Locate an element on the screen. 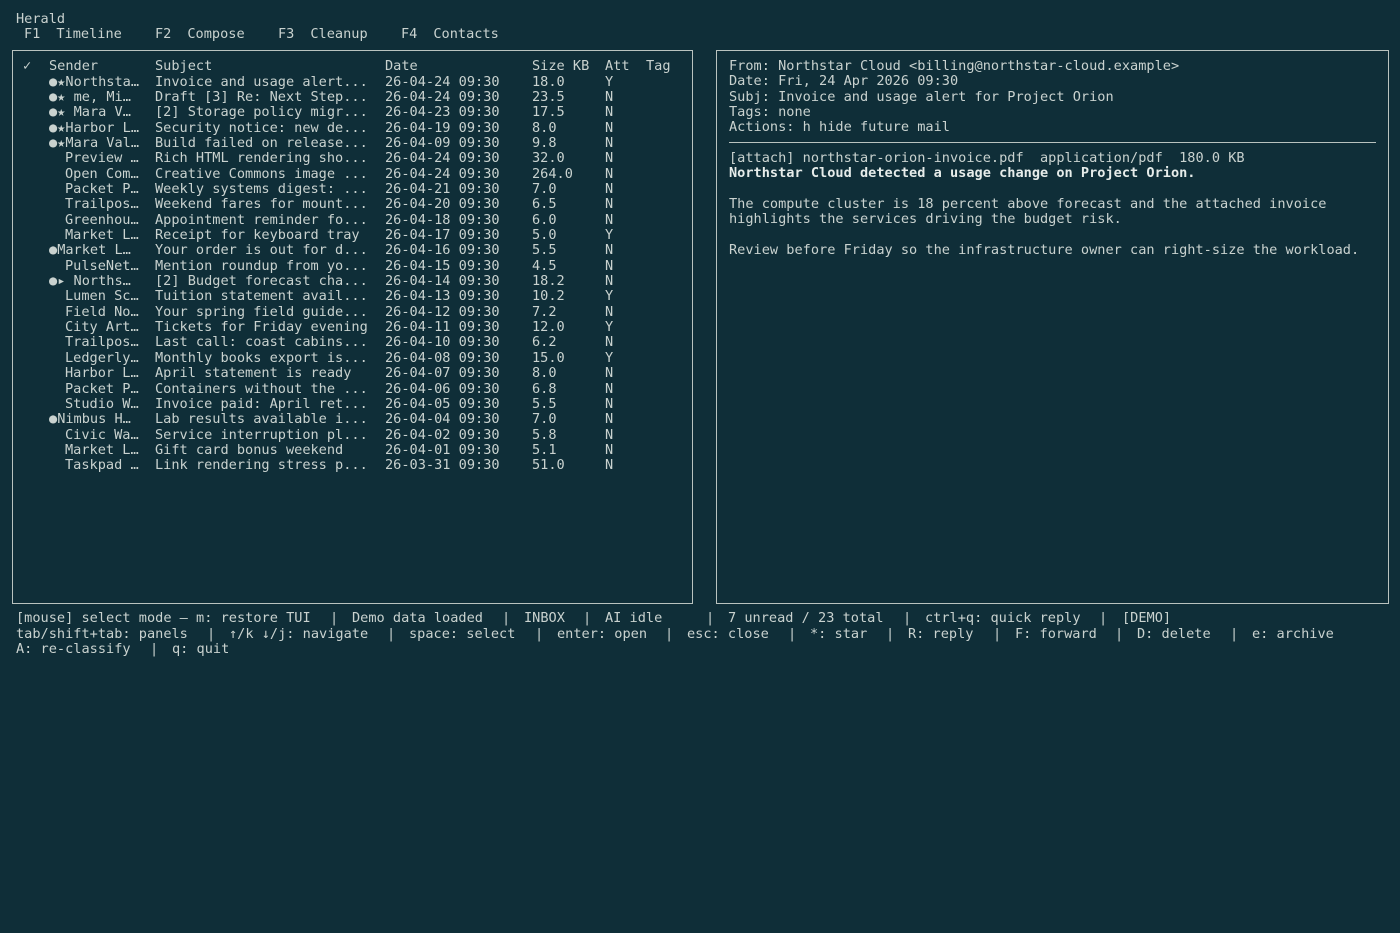 Image resolution: width=1400 pixels, height=933 pixels. ai-status: AI idle is located at coordinates (634, 618).